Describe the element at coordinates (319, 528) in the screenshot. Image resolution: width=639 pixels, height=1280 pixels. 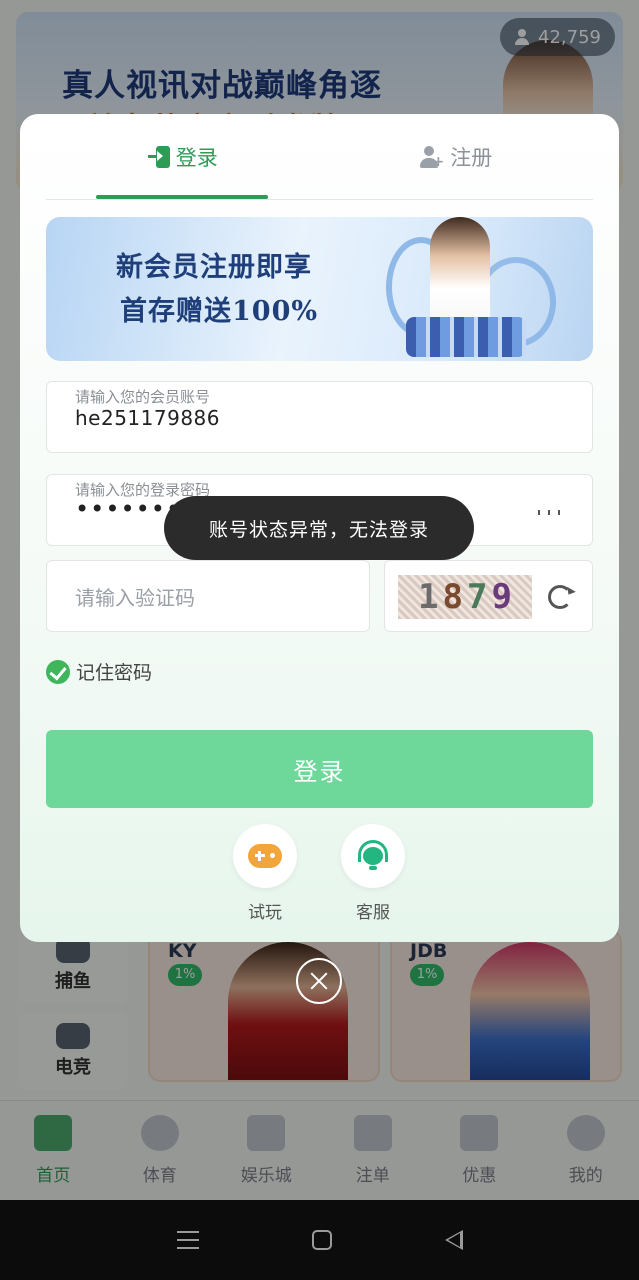
I see `error-toast: 账号状态异常，无法登录` at that location.